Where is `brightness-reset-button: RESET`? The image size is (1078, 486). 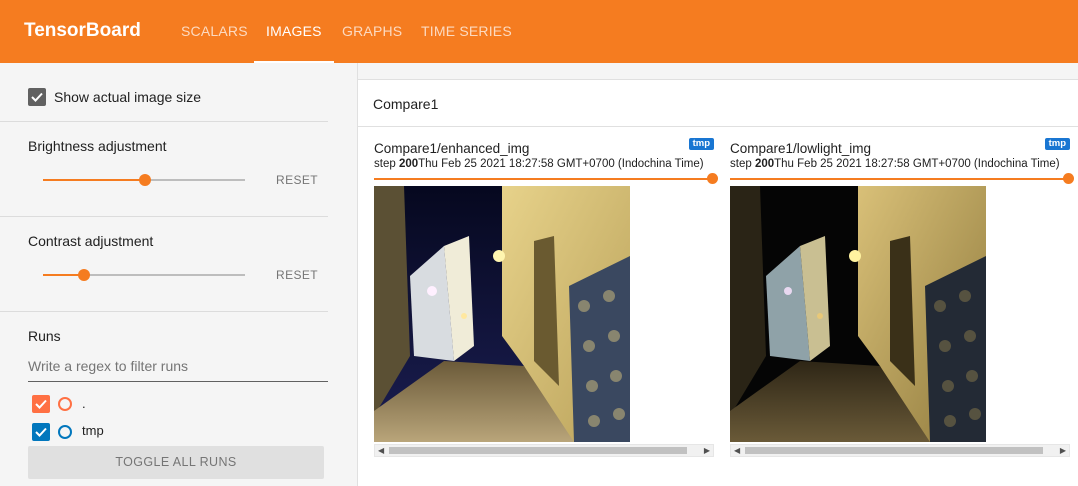 brightness-reset-button: RESET is located at coordinates (297, 180).